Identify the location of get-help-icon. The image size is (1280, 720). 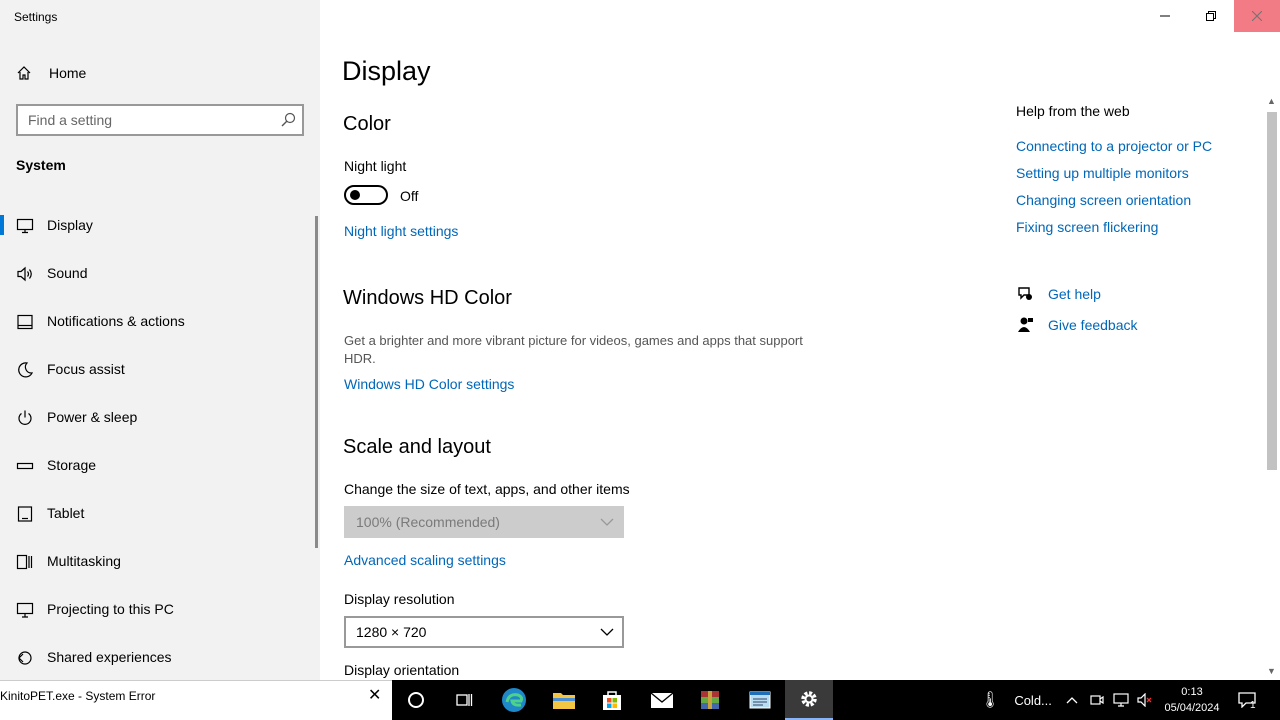
(1025, 293).